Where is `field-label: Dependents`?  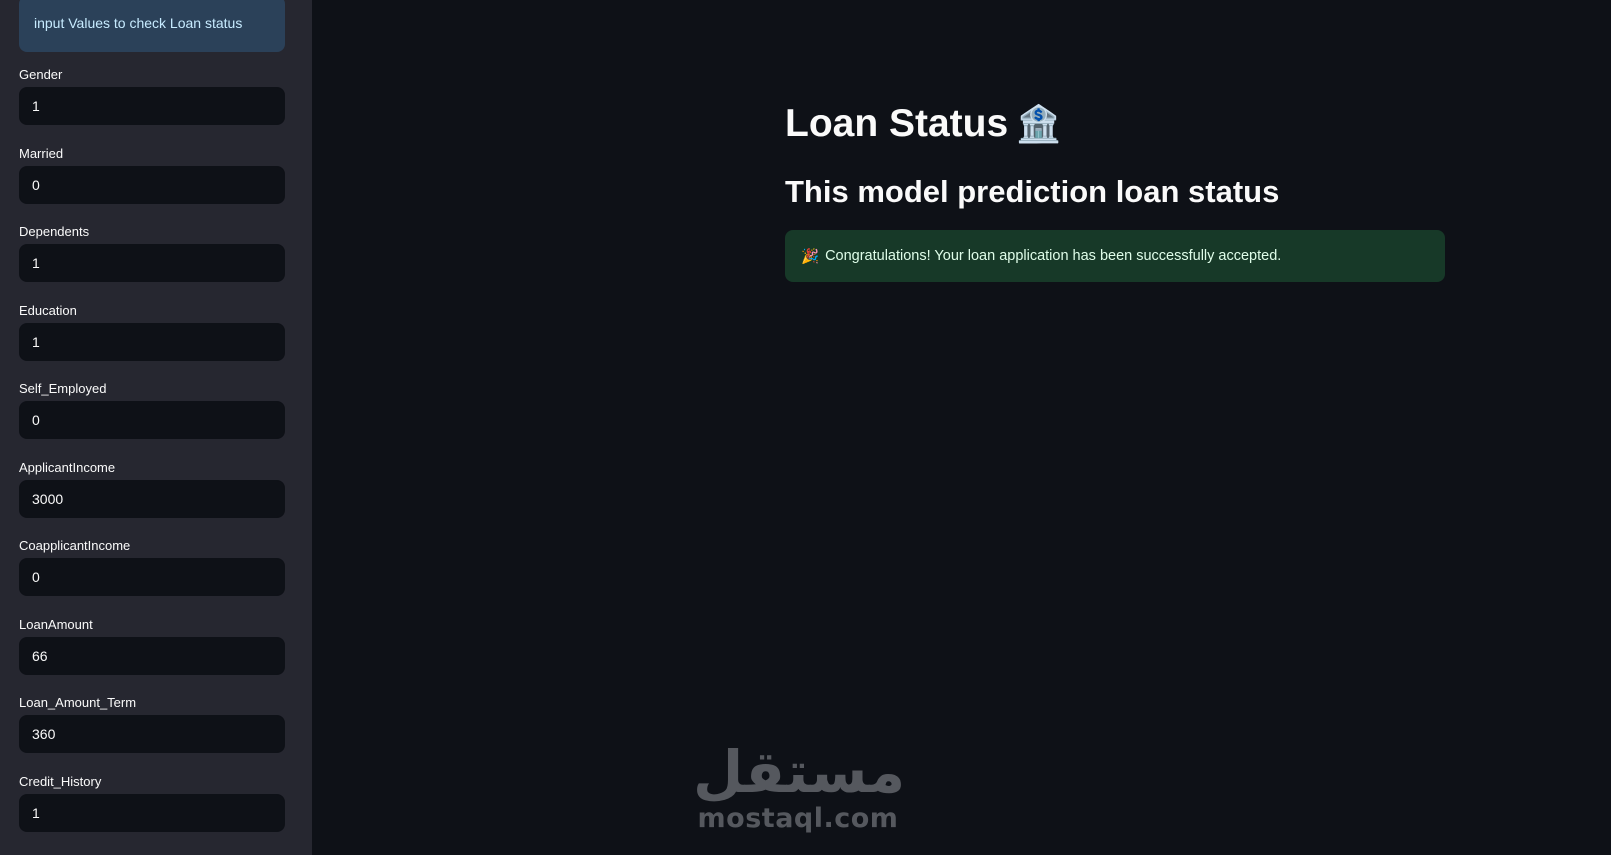 field-label: Dependents is located at coordinates (54, 231).